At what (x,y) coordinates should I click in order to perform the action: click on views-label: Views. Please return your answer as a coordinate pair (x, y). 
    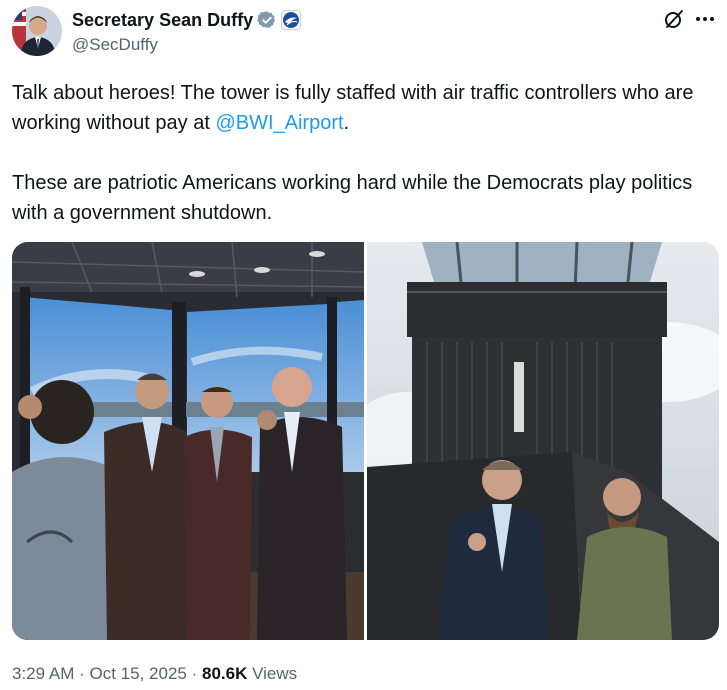
    Looking at the image, I should click on (275, 673).